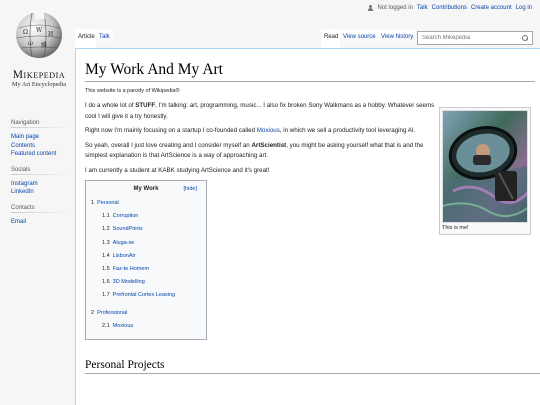 This screenshot has width=540, height=405. What do you see at coordinates (525, 38) in the screenshot?
I see `search-icon` at bounding box center [525, 38].